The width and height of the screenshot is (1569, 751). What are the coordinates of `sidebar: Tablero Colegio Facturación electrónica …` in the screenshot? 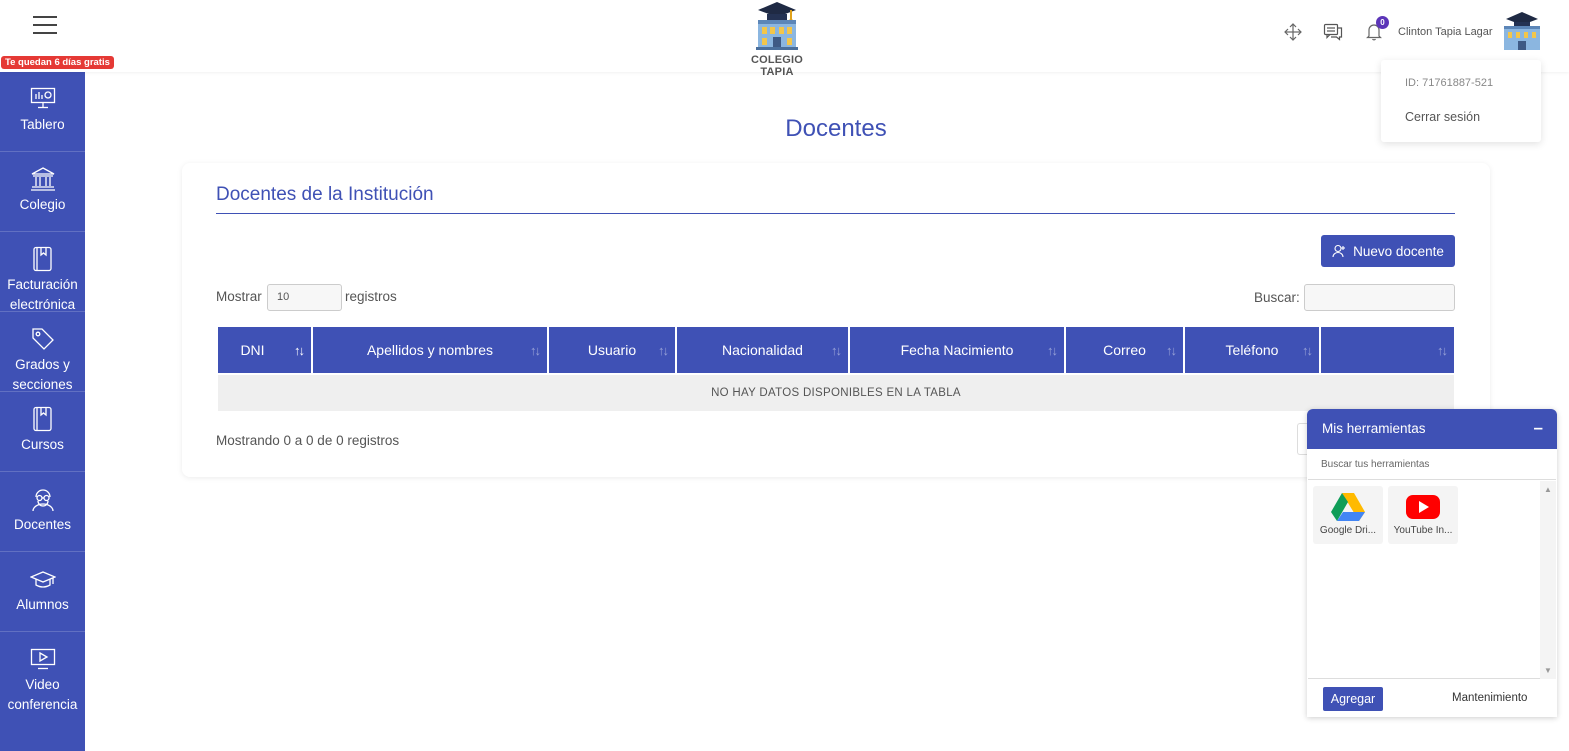 It's located at (42, 411).